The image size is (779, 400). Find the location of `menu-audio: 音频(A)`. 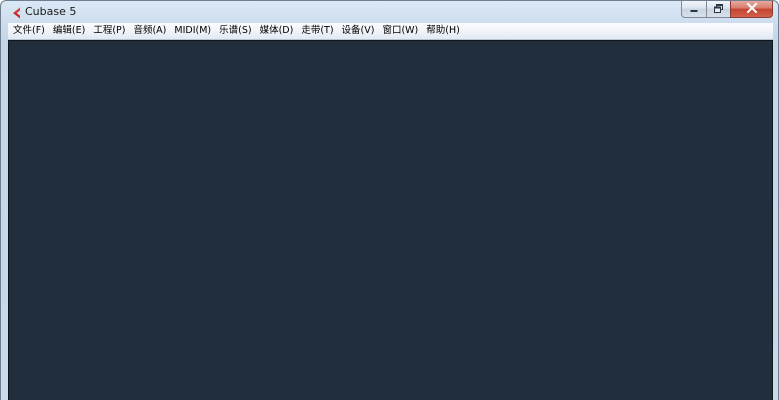

menu-audio: 音频(A) is located at coordinates (149, 31).